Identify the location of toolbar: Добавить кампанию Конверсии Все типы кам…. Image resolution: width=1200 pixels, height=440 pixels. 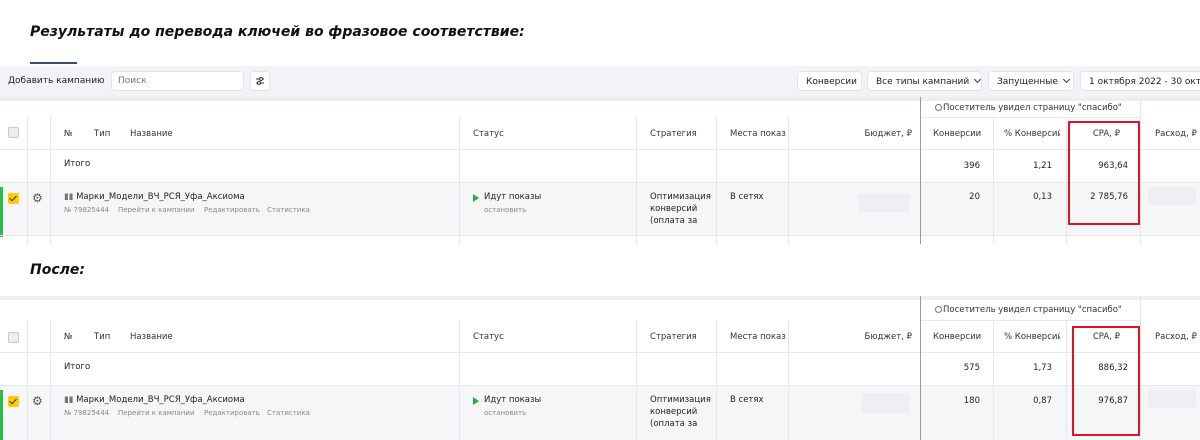
(600, 81).